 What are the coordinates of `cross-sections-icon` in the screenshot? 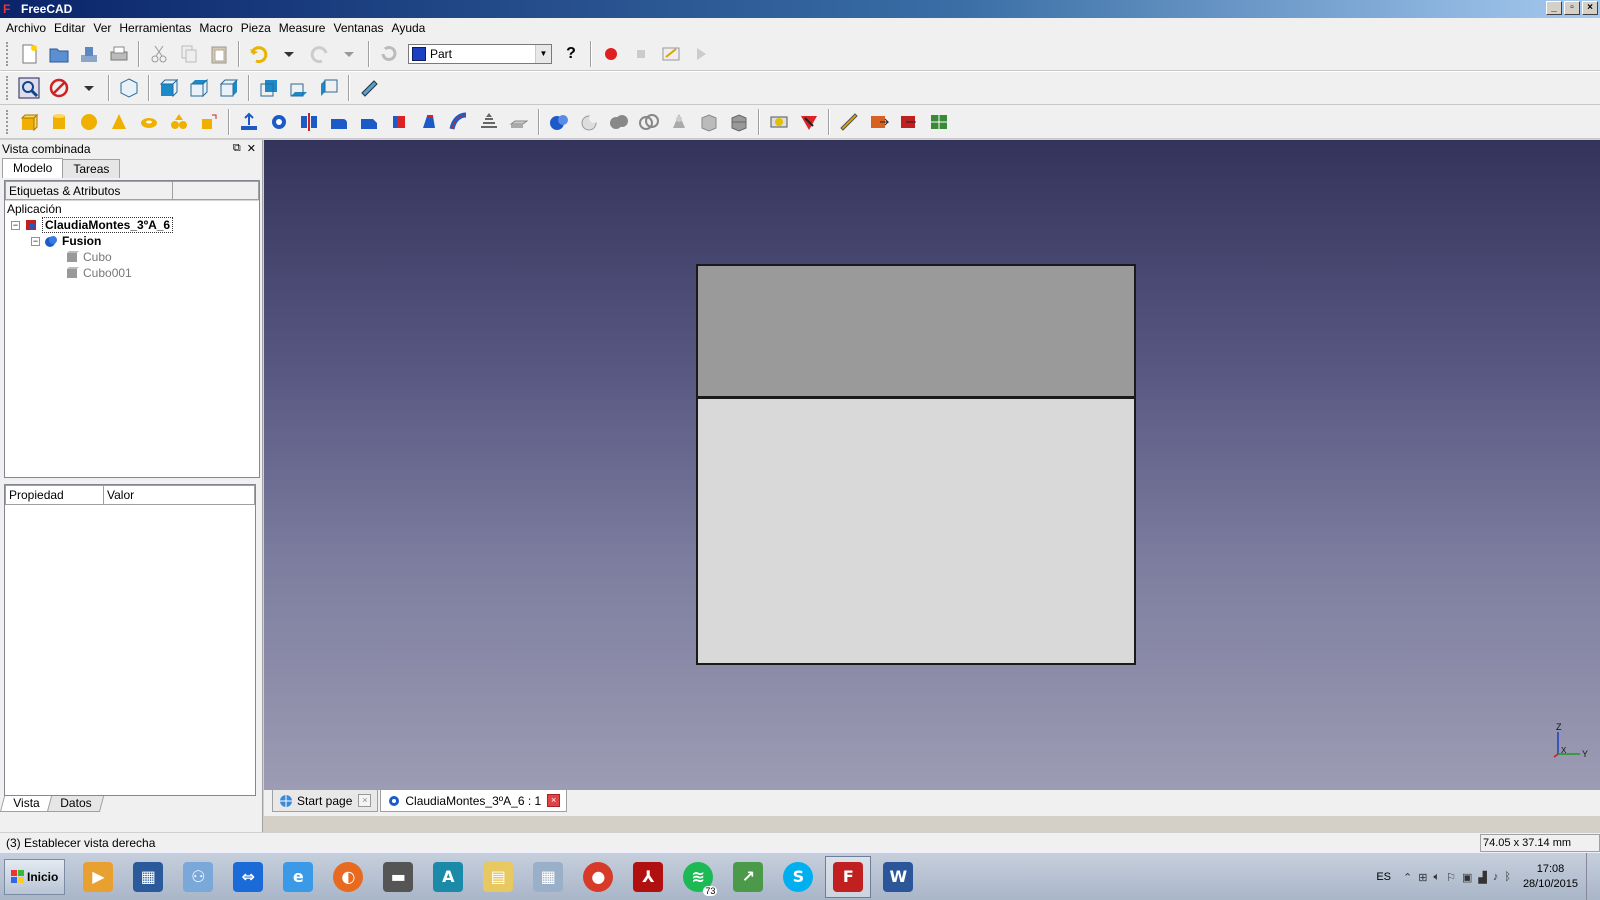 It's located at (709, 122).